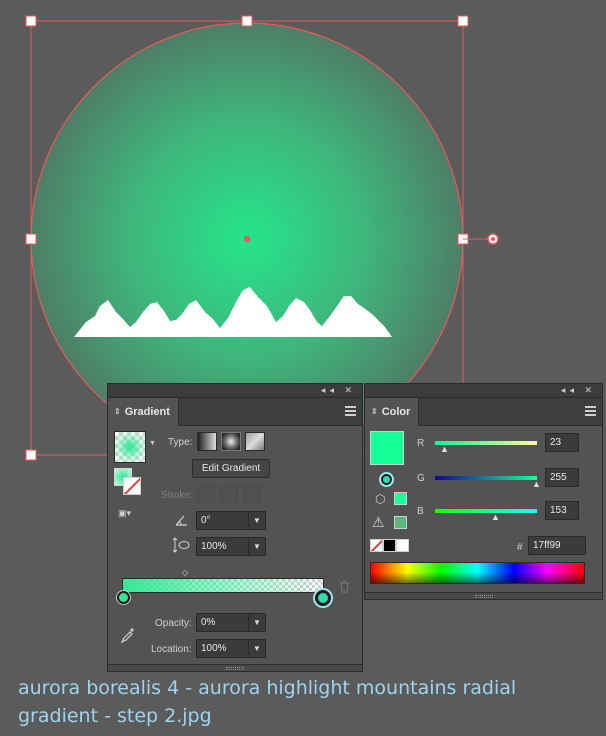 This screenshot has width=606, height=736. I want to click on location-value: 100%, so click(214, 648).